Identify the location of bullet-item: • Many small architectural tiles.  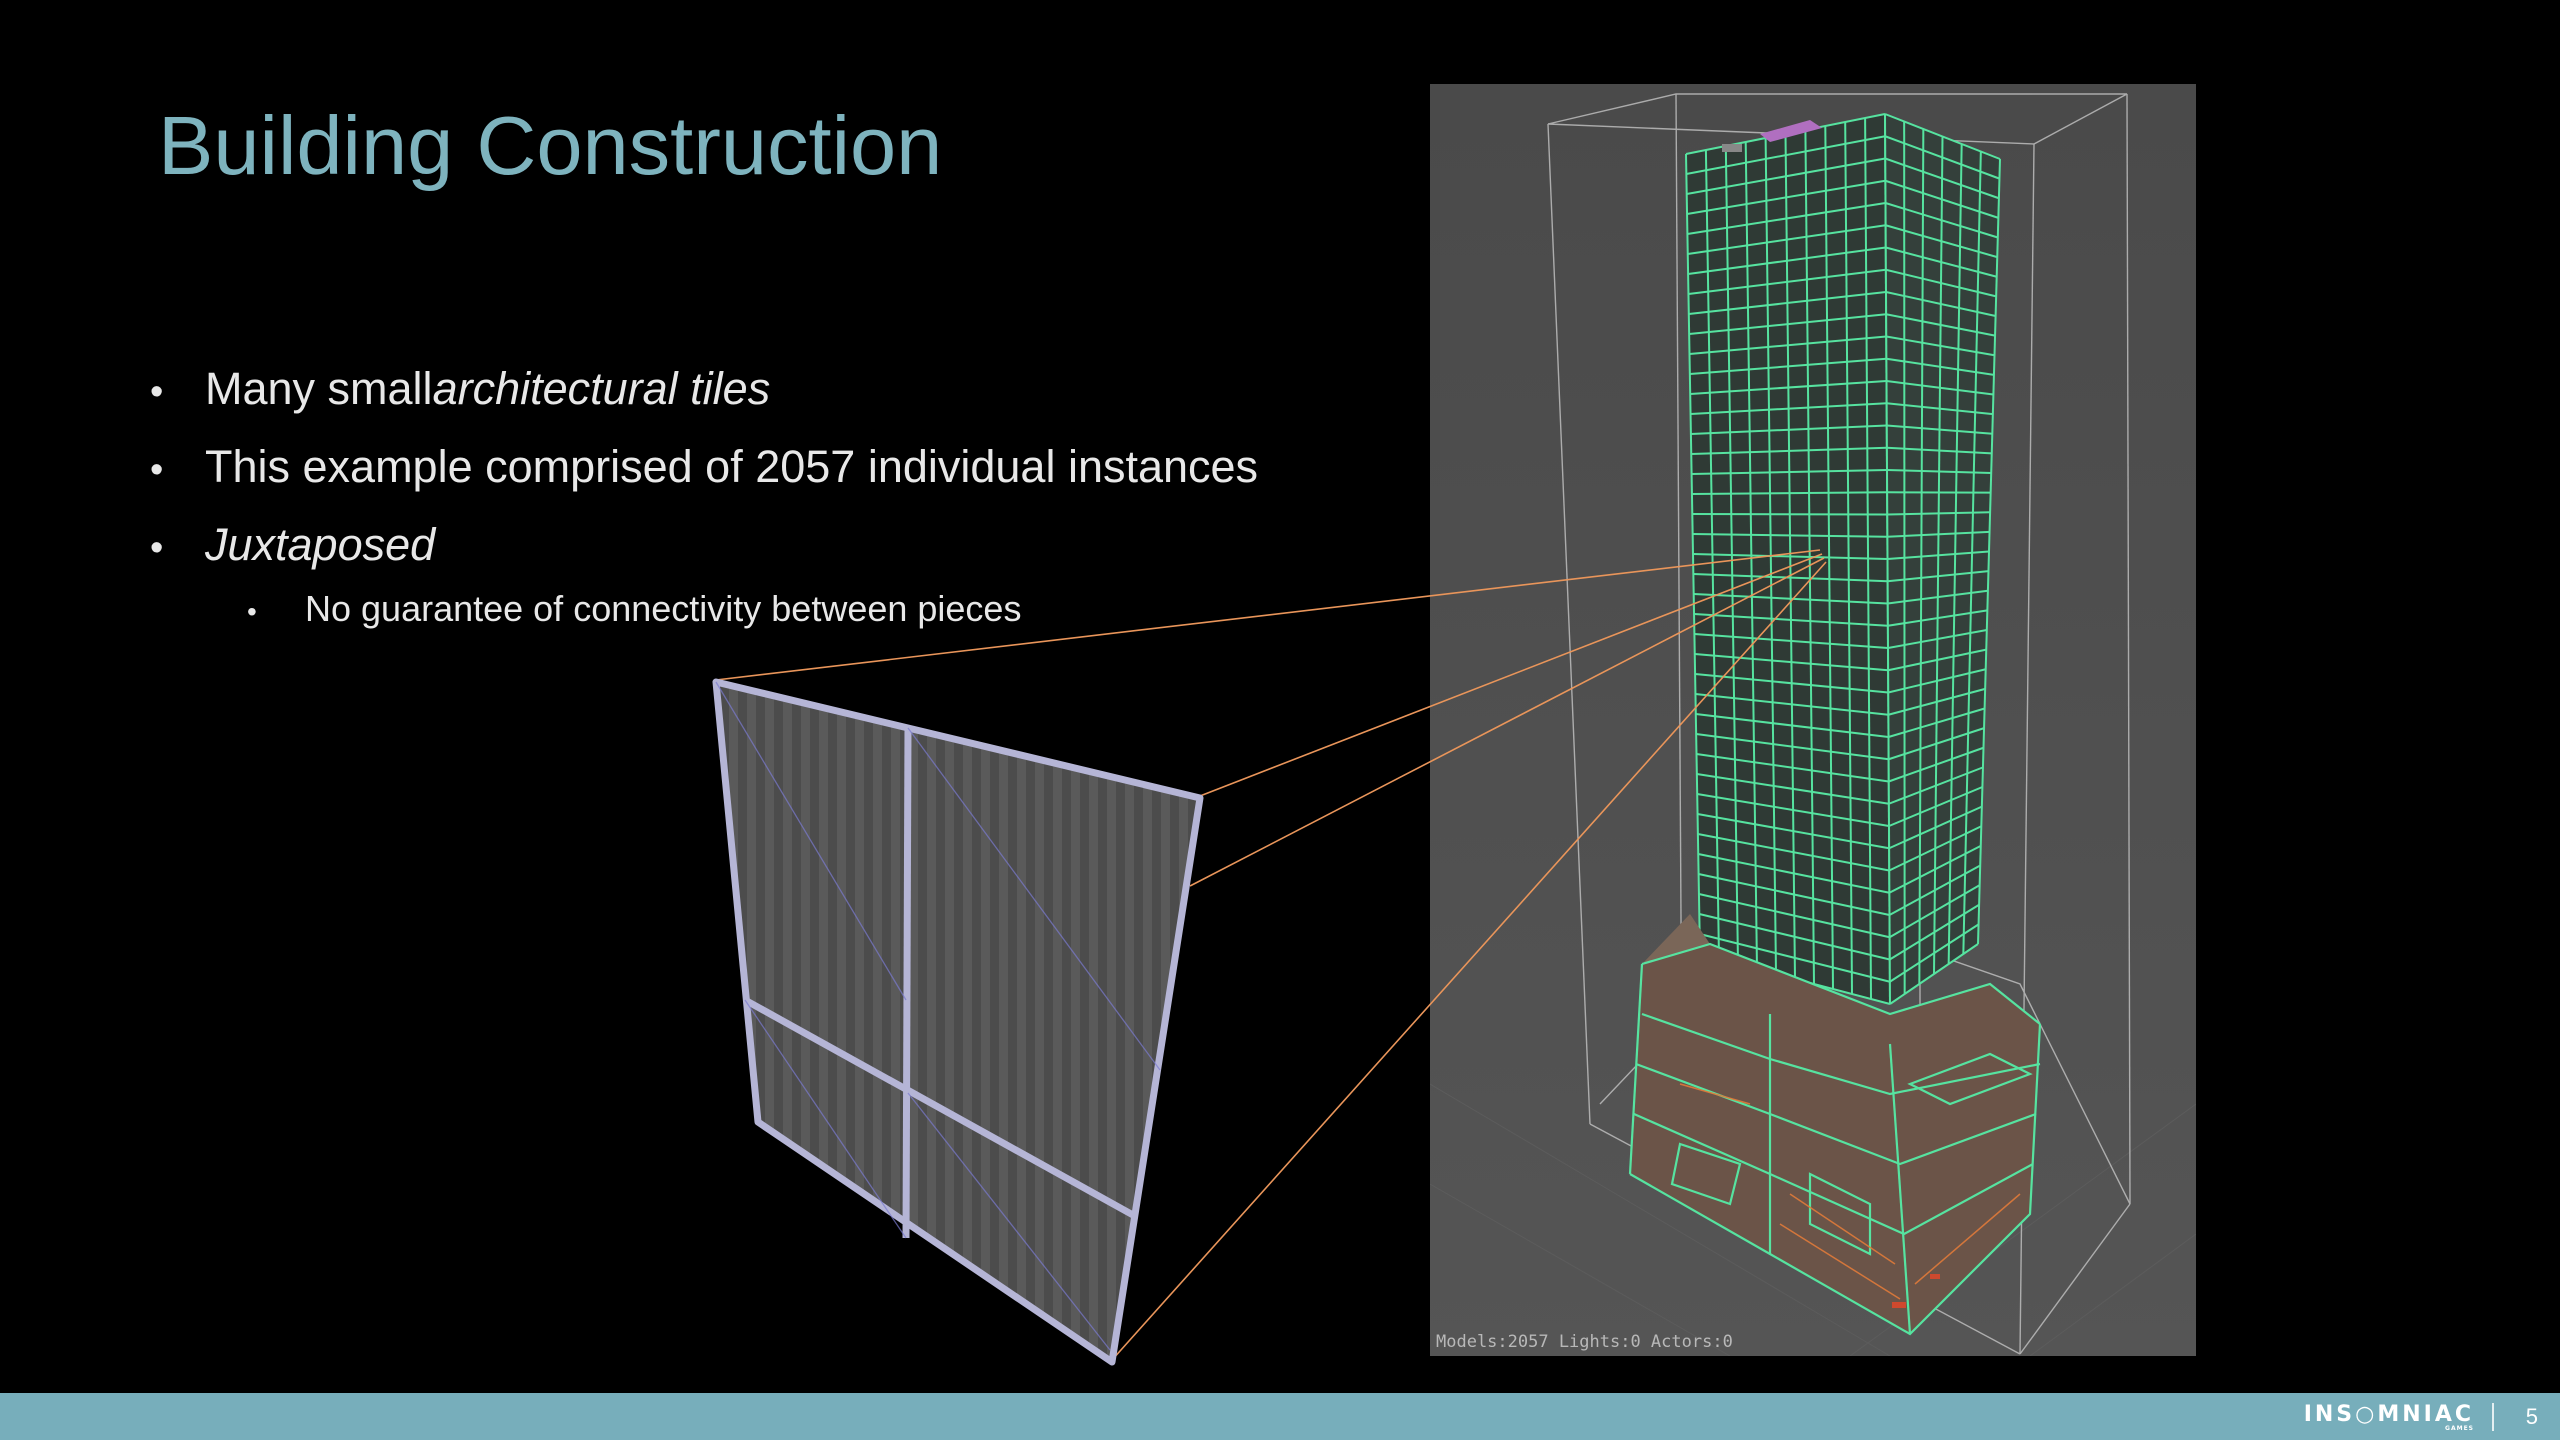
(385, 389).